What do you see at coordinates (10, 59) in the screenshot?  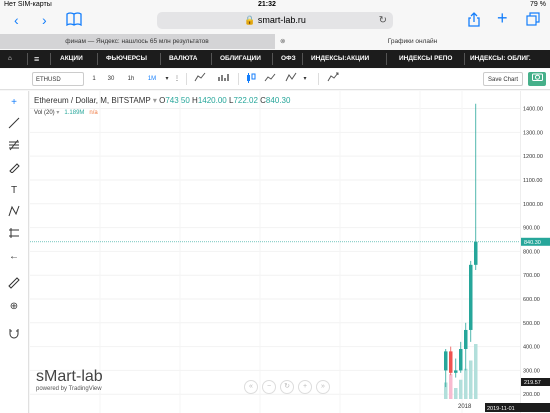 I see `home-icon: ⌂` at bounding box center [10, 59].